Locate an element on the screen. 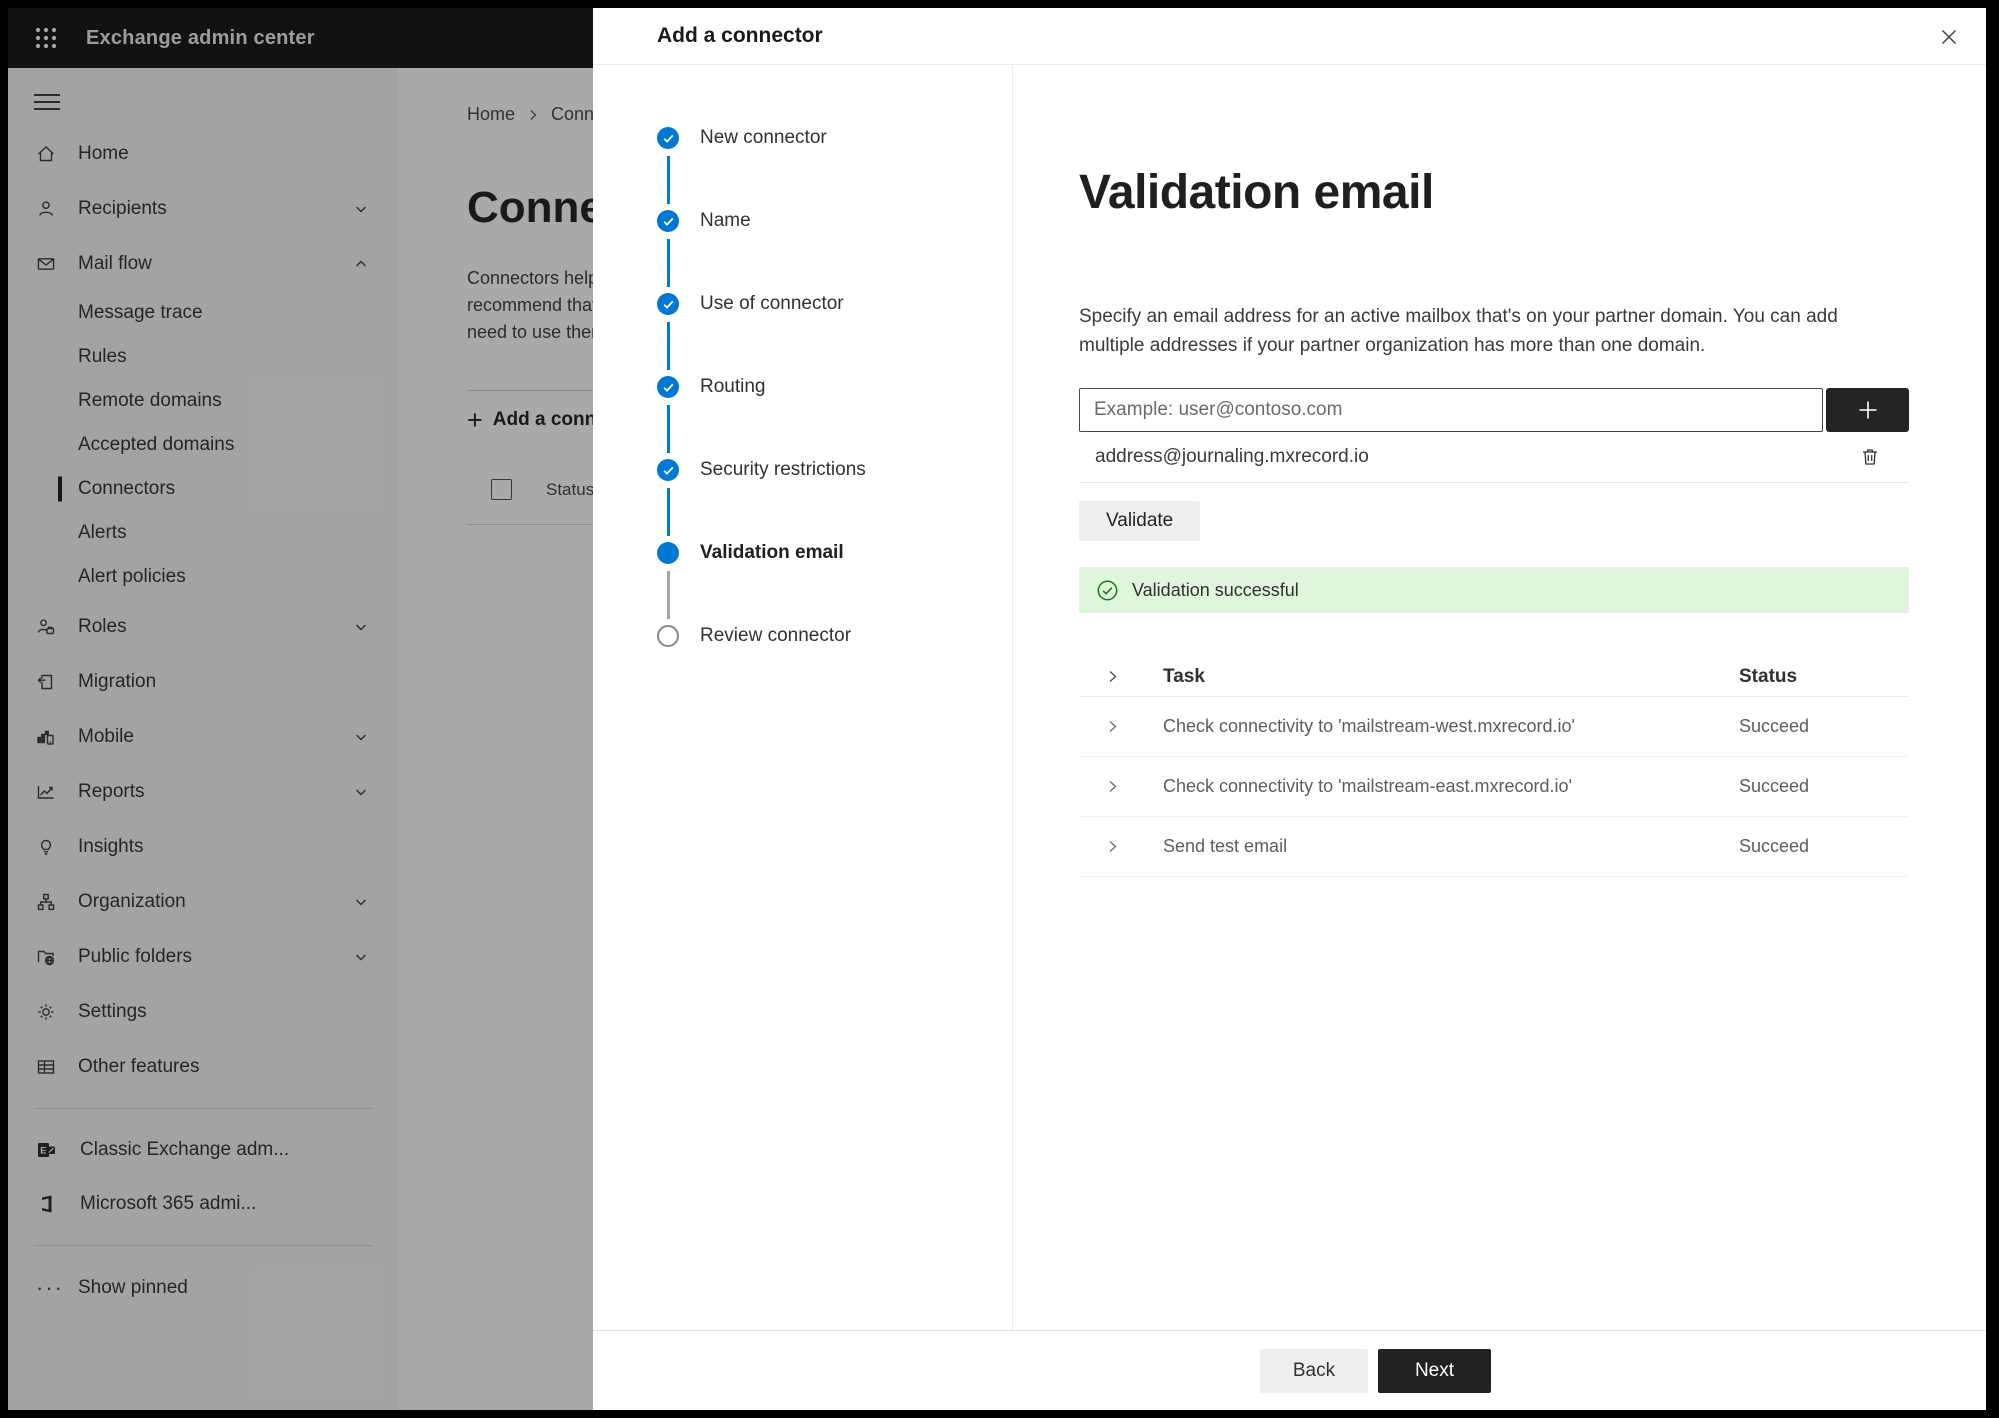 Image resolution: width=1999 pixels, height=1418 pixels. email-address-row: address@journaling.mxrecord.io is located at coordinates (1494, 457).